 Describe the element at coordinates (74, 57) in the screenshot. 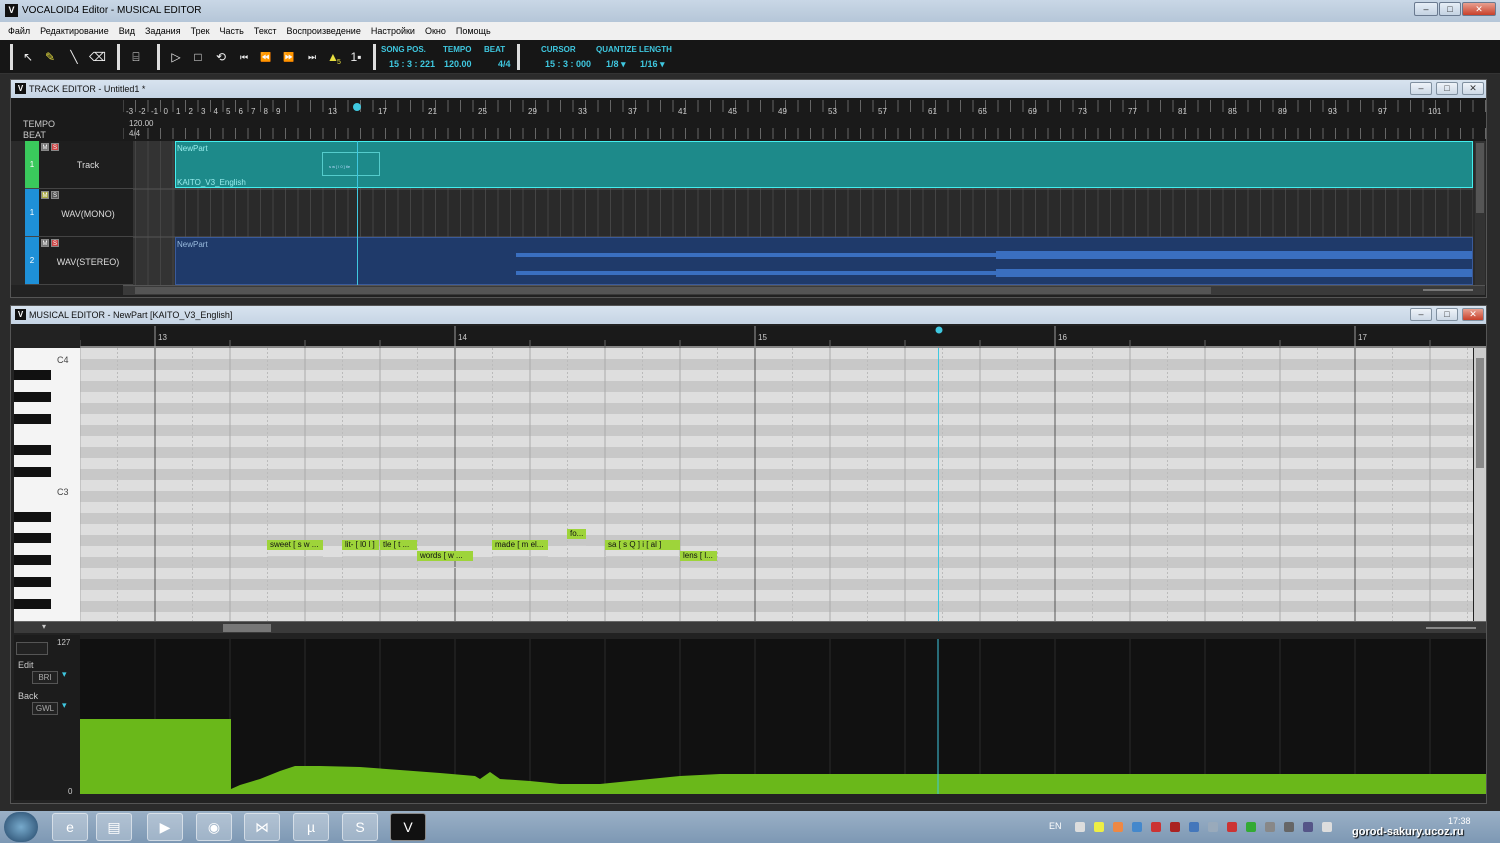

I see `line-icon: ╲` at that location.